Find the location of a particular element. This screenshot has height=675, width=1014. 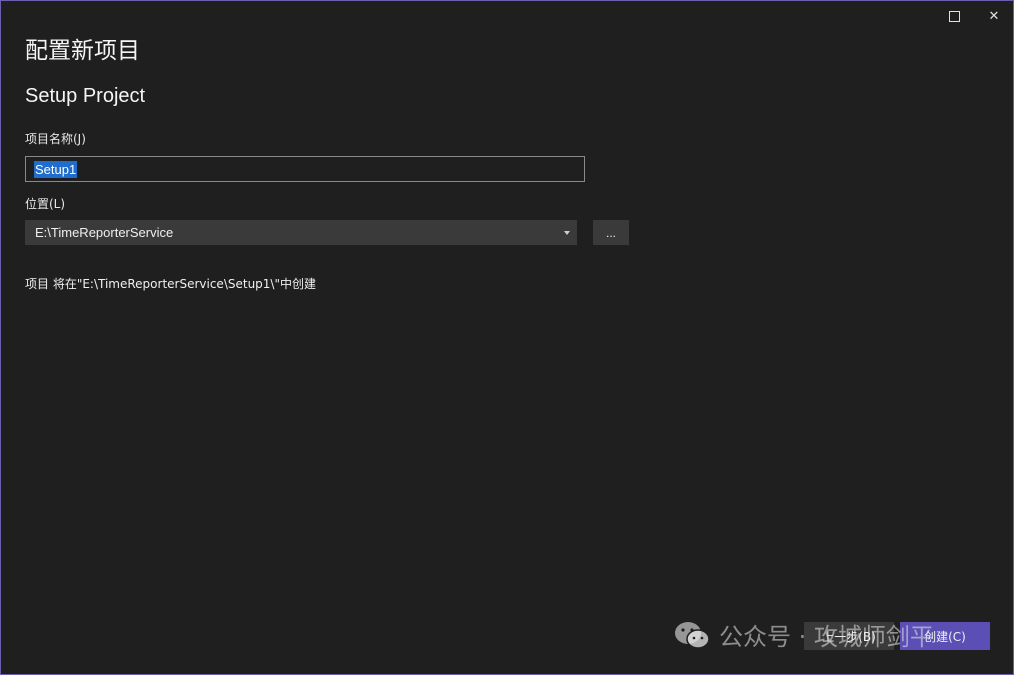

maximize-icon is located at coordinates (954, 16).